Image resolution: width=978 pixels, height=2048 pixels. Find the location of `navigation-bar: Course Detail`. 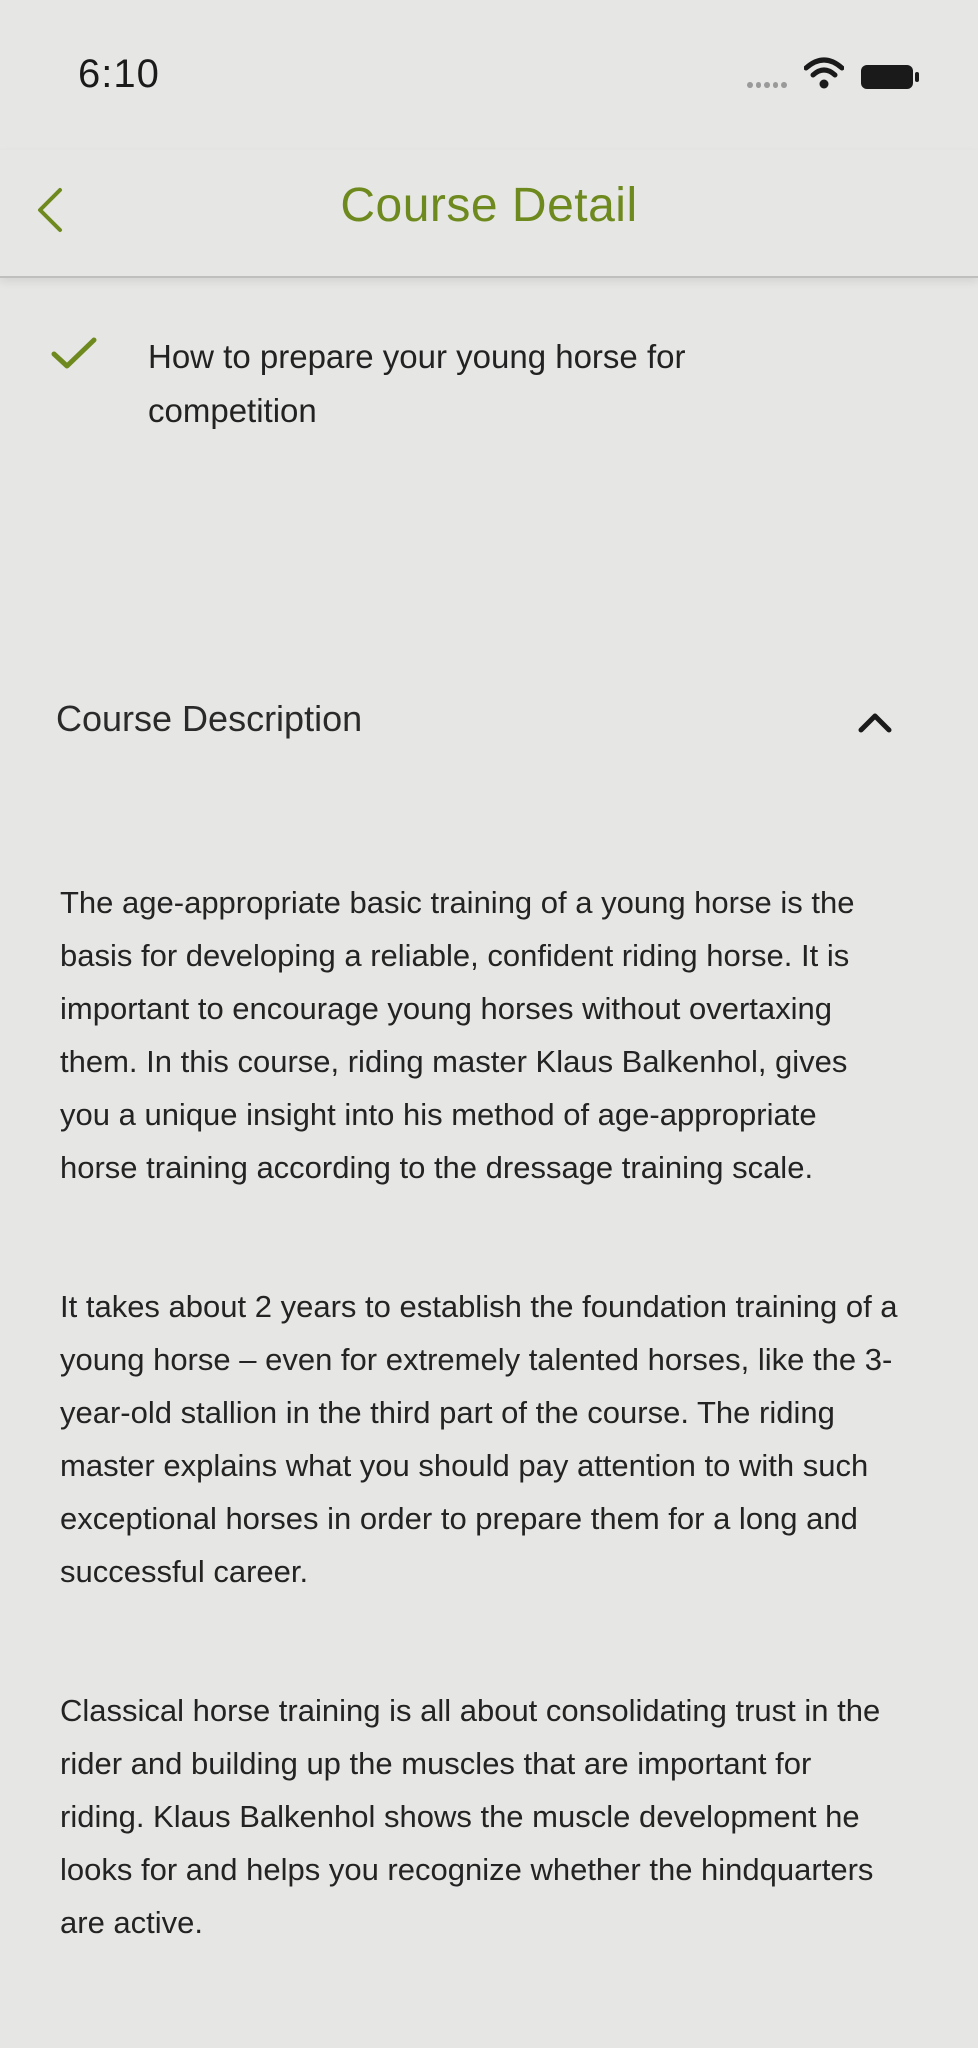

navigation-bar: Course Detail is located at coordinates (489, 214).